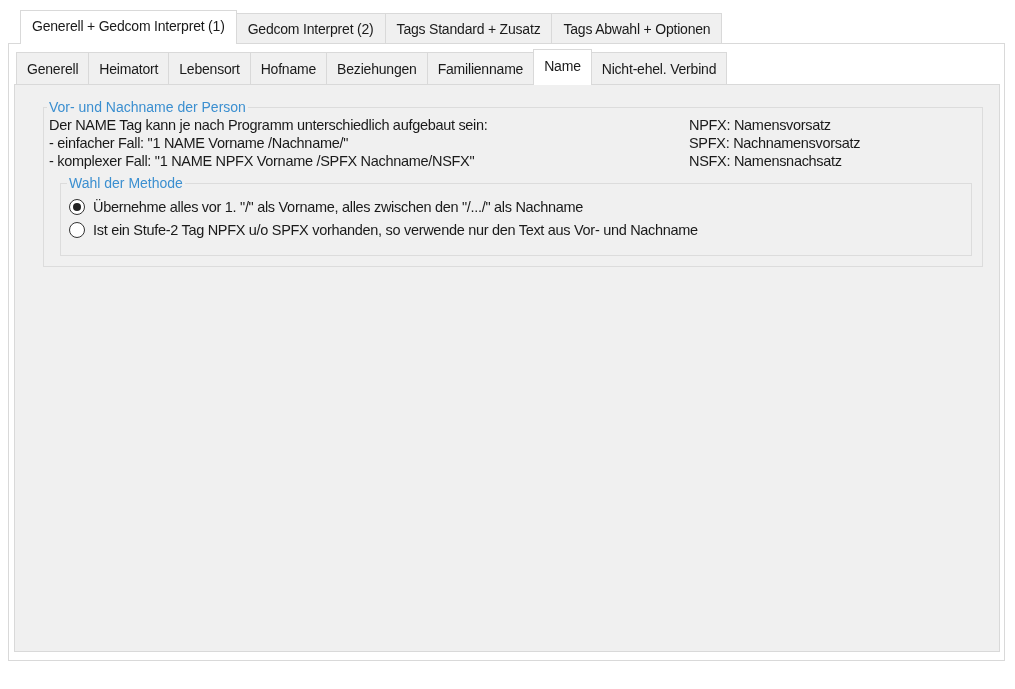 The width and height of the screenshot is (1015, 689). I want to click on tab: Beziehungen, so click(377, 68).